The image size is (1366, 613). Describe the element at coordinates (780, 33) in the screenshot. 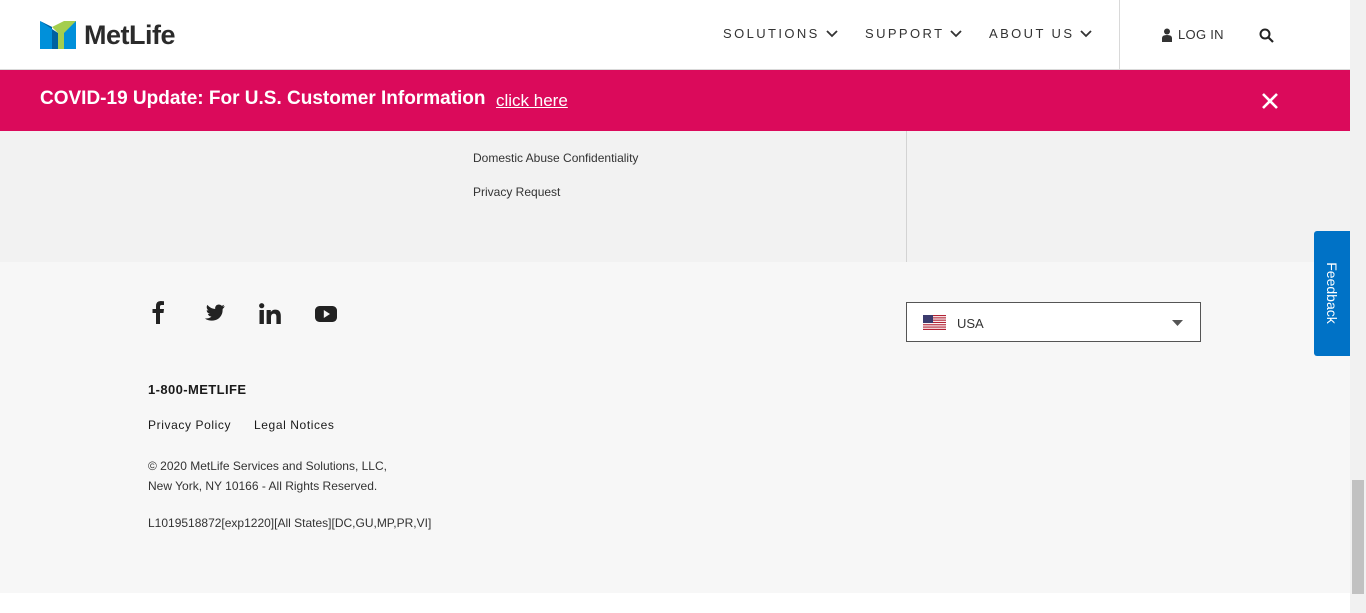

I see `nav-solutions: SOLUTIONS` at that location.